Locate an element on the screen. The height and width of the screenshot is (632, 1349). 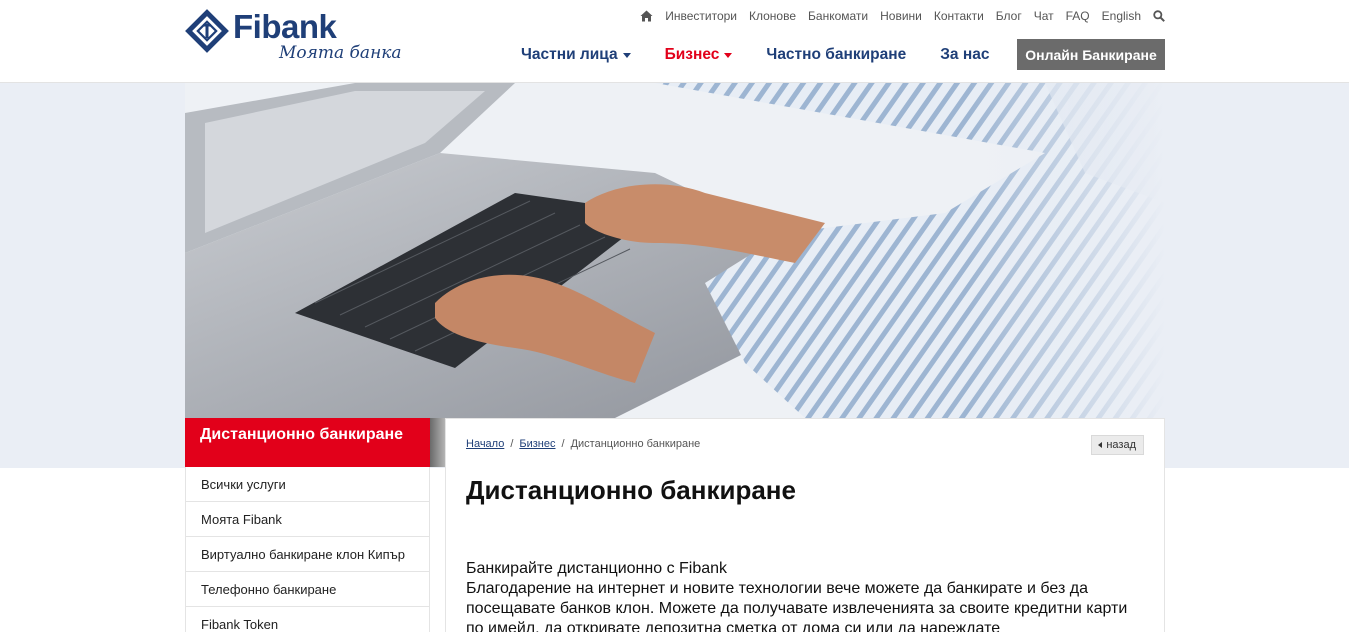
nav-item-label: За нас is located at coordinates (965, 54).